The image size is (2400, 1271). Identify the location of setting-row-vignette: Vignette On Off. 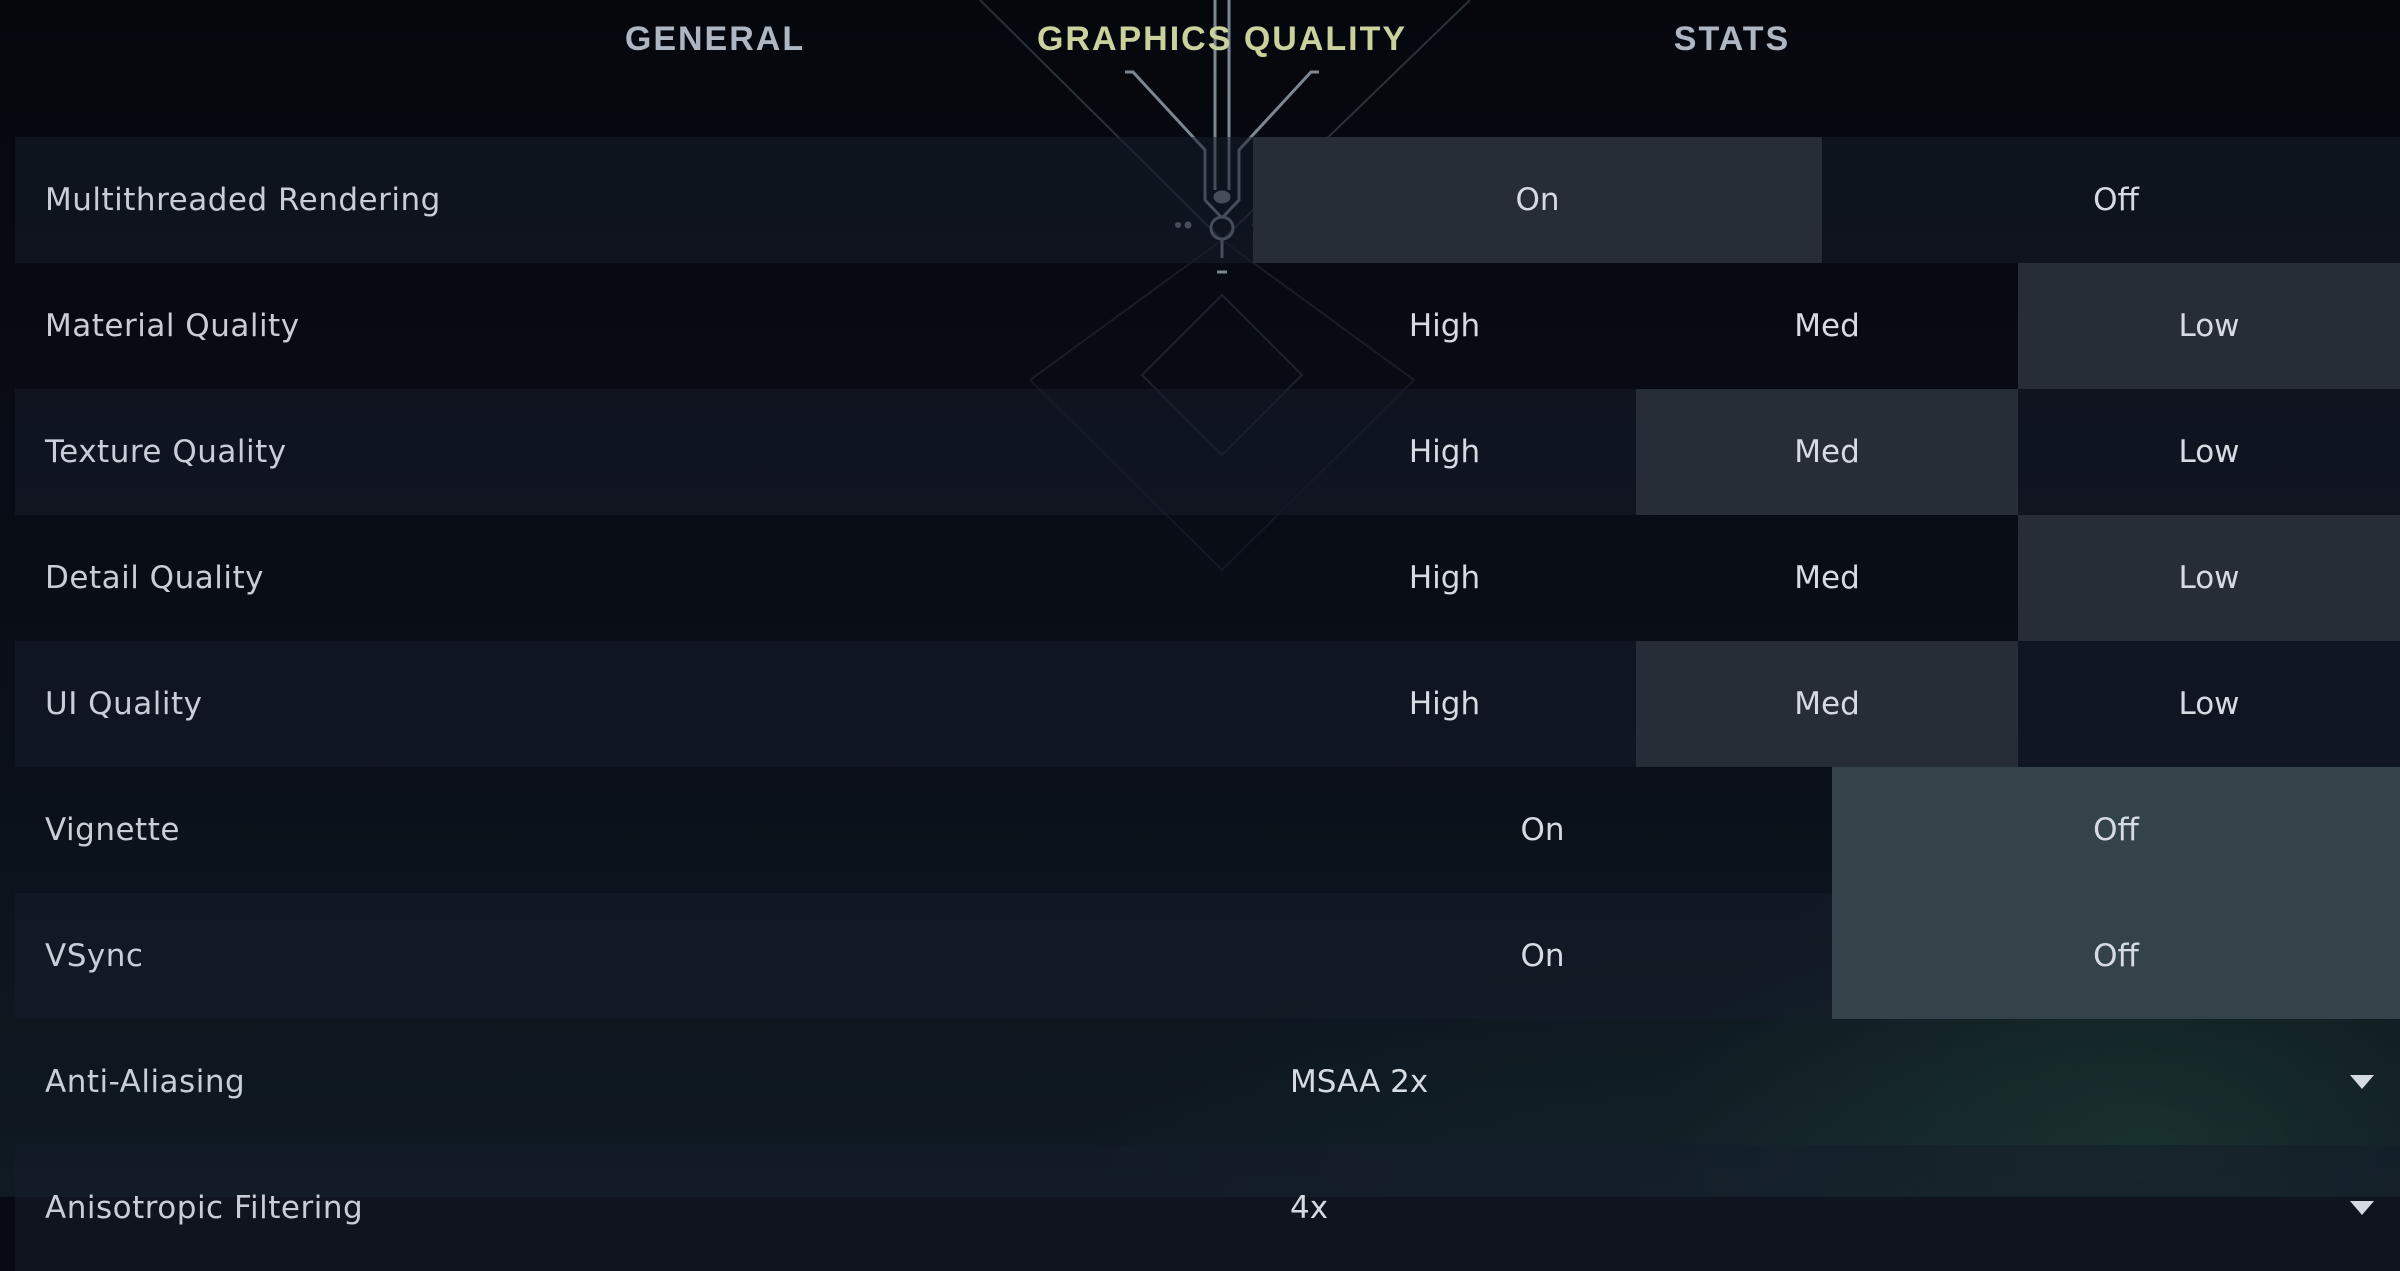
(1200, 830).